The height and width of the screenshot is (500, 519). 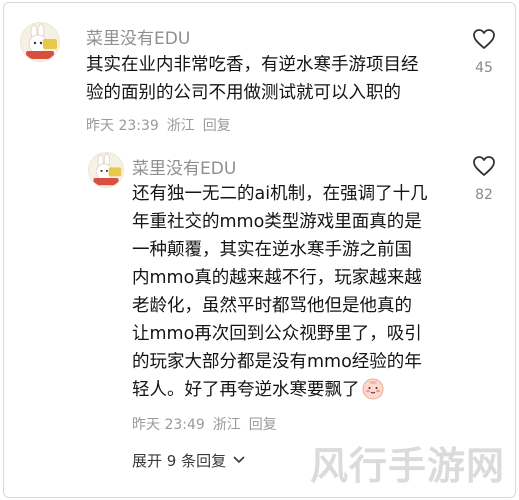 I want to click on comment-text-line: 内mmo真的越来越不行，玩家越来越, so click(x=277, y=278).